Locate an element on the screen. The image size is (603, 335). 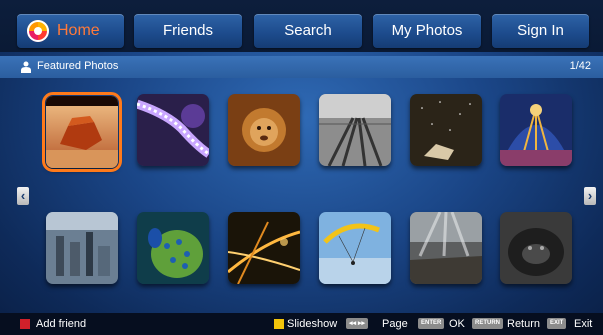
section-bar: Featured Photos 1/42 is located at coordinates (301, 67).